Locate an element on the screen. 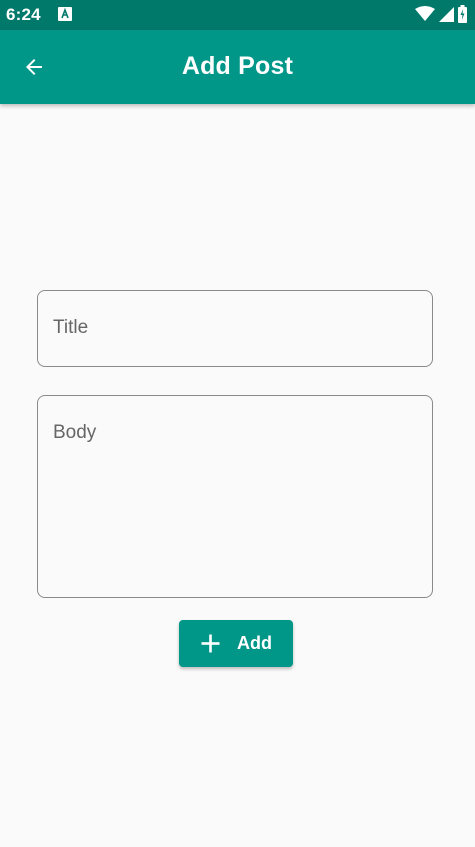 This screenshot has height=847, width=475. keyboard-a-icon is located at coordinates (65, 14).